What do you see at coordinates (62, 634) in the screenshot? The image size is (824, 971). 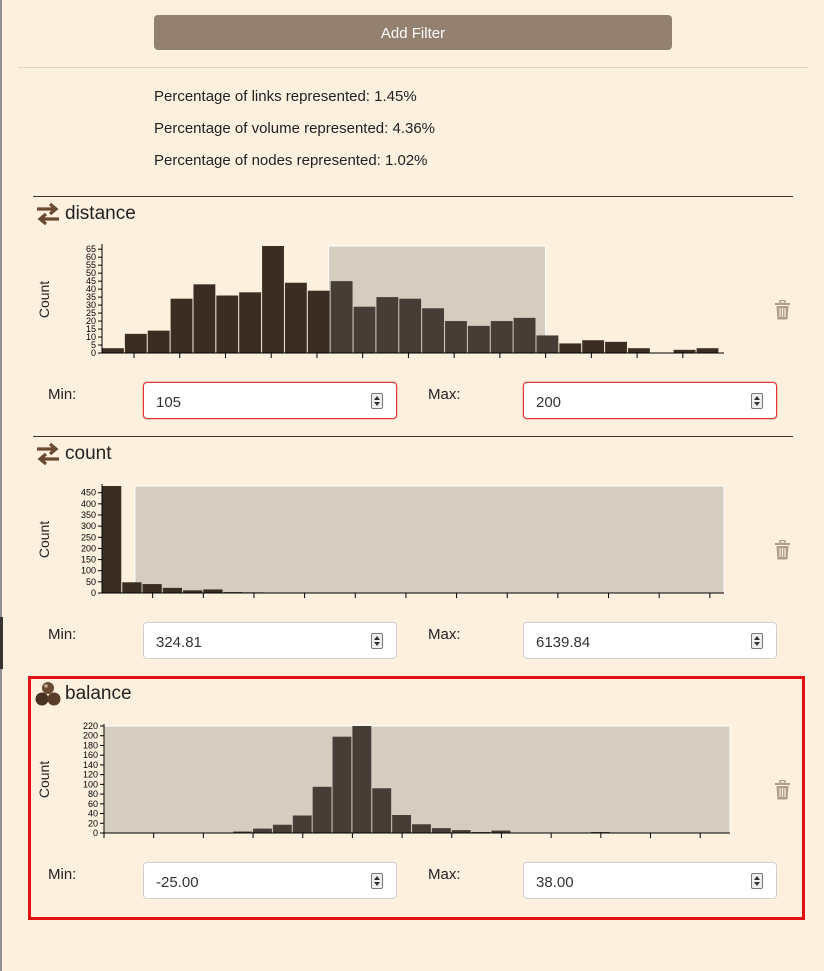 I see `min-label: Min:` at bounding box center [62, 634].